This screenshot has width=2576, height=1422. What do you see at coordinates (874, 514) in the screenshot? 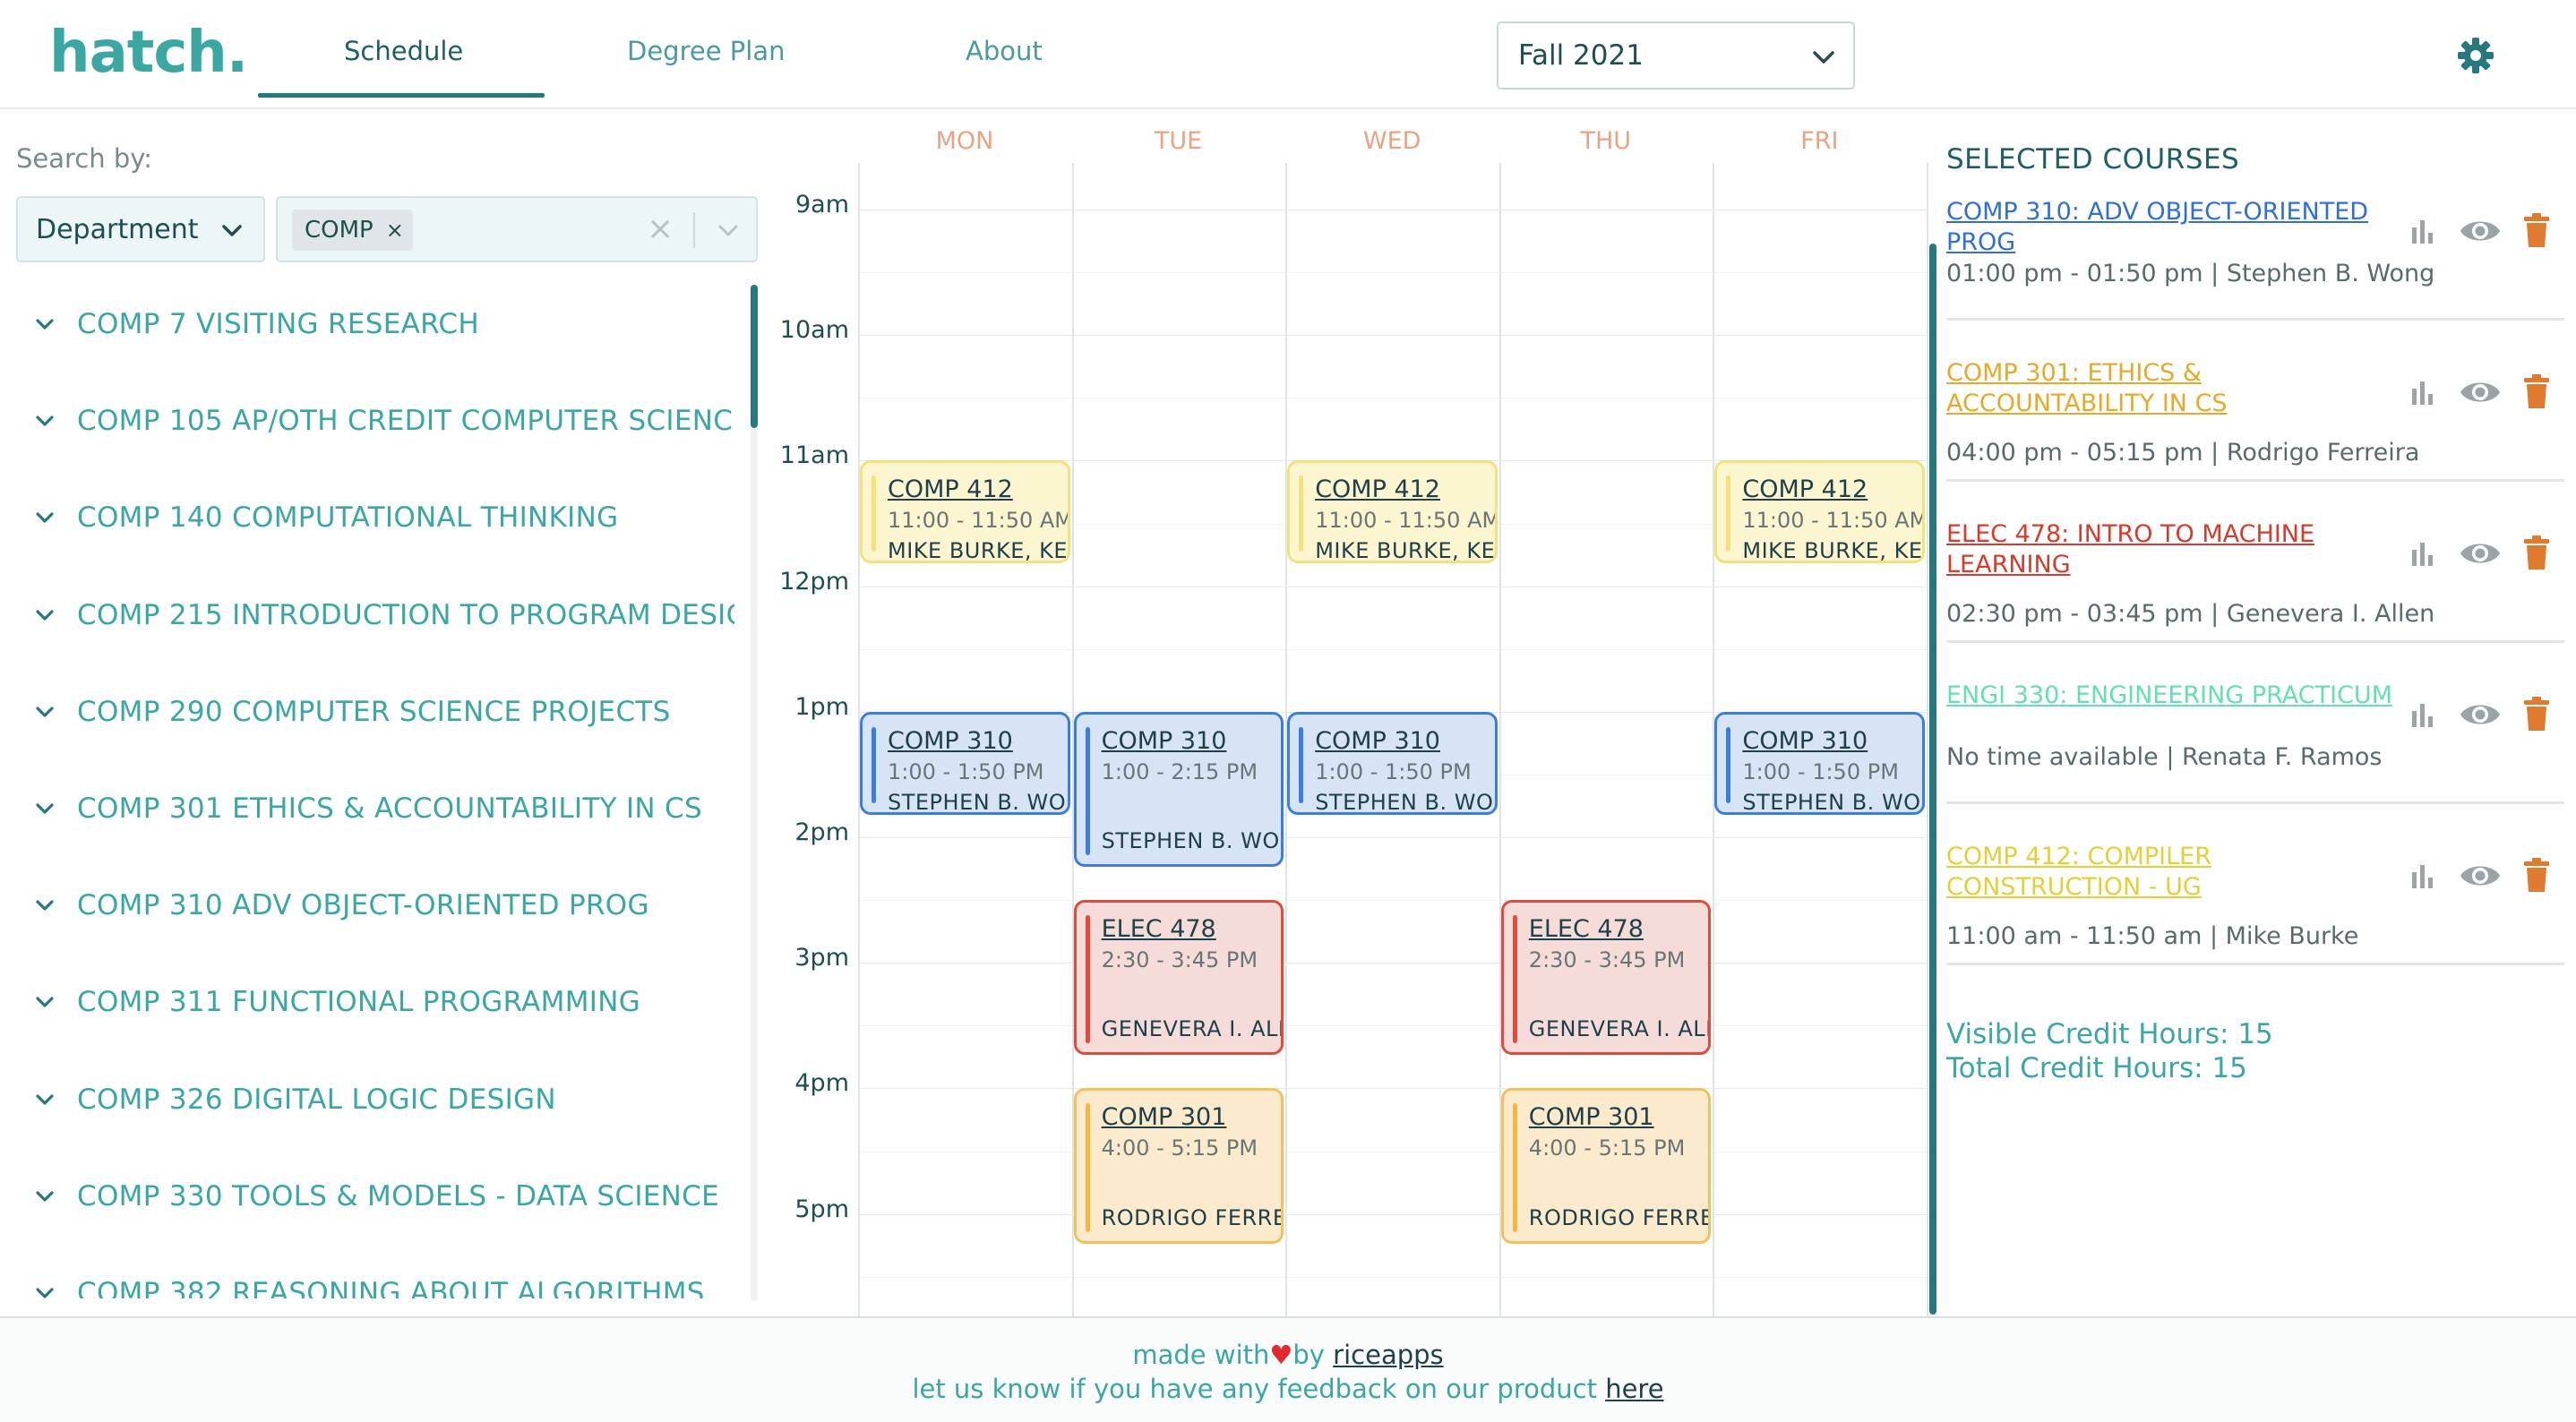
I see `event-color-bar` at bounding box center [874, 514].